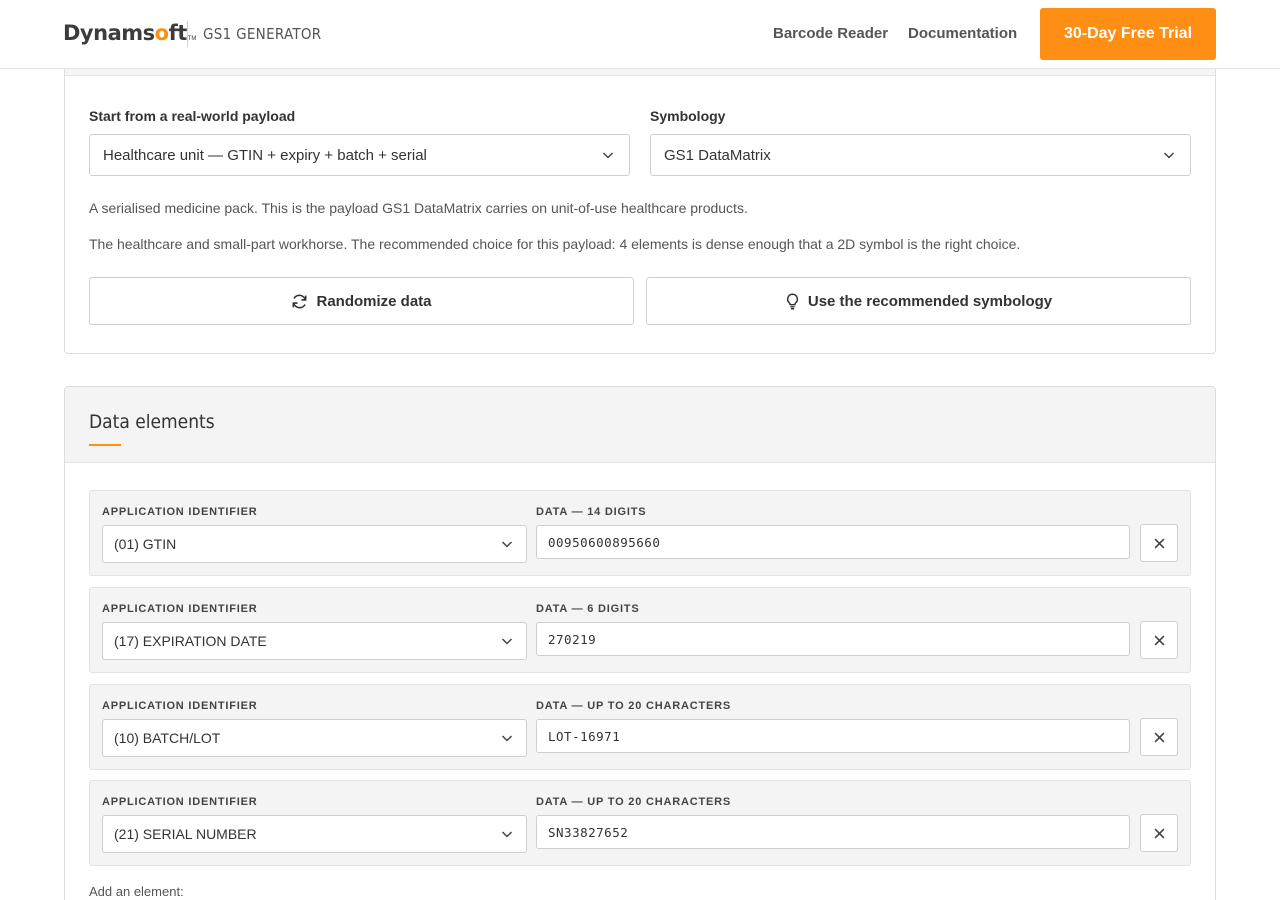 This screenshot has width=1280, height=900. I want to click on ai-select: (17) EXPIRATION DATE, so click(314, 641).